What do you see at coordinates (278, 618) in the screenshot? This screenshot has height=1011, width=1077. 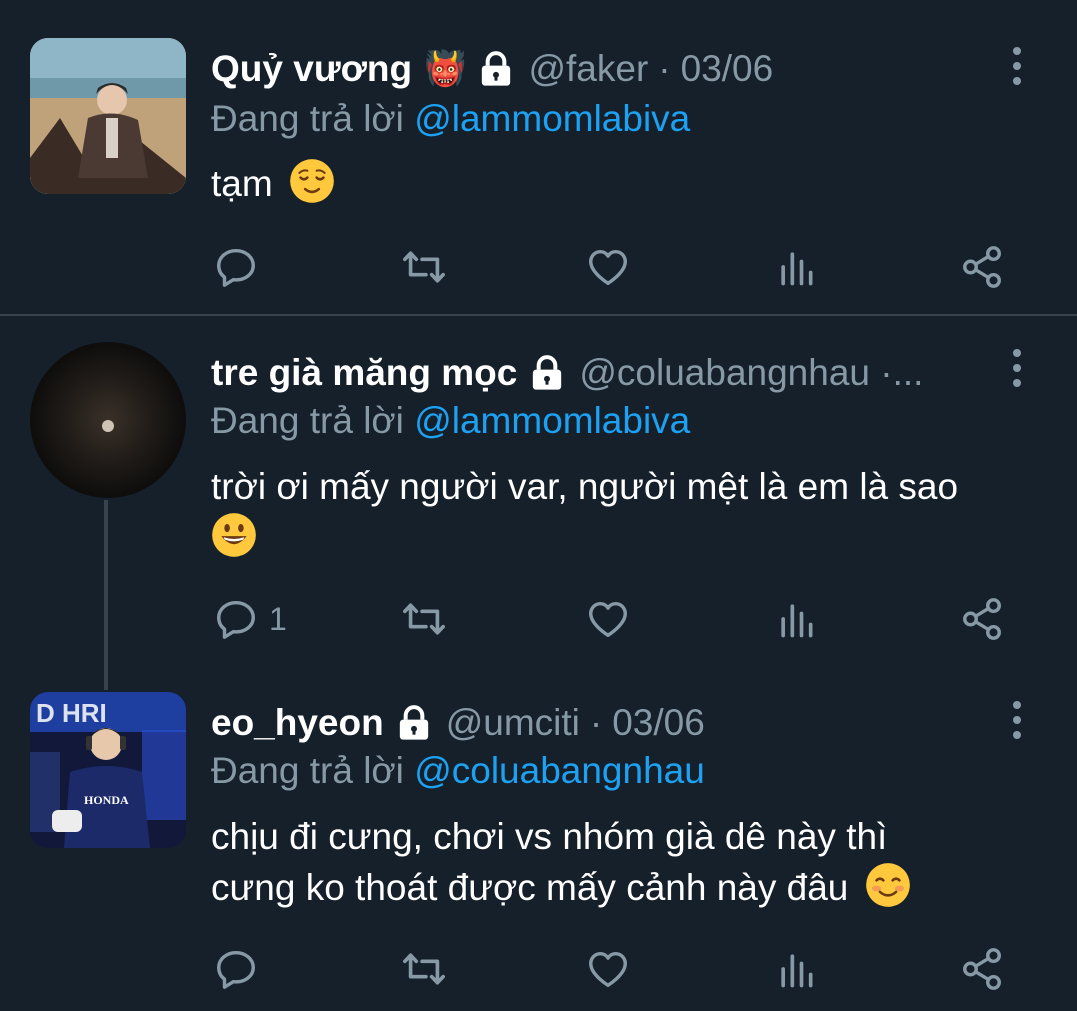 I see `reply-count: 1` at bounding box center [278, 618].